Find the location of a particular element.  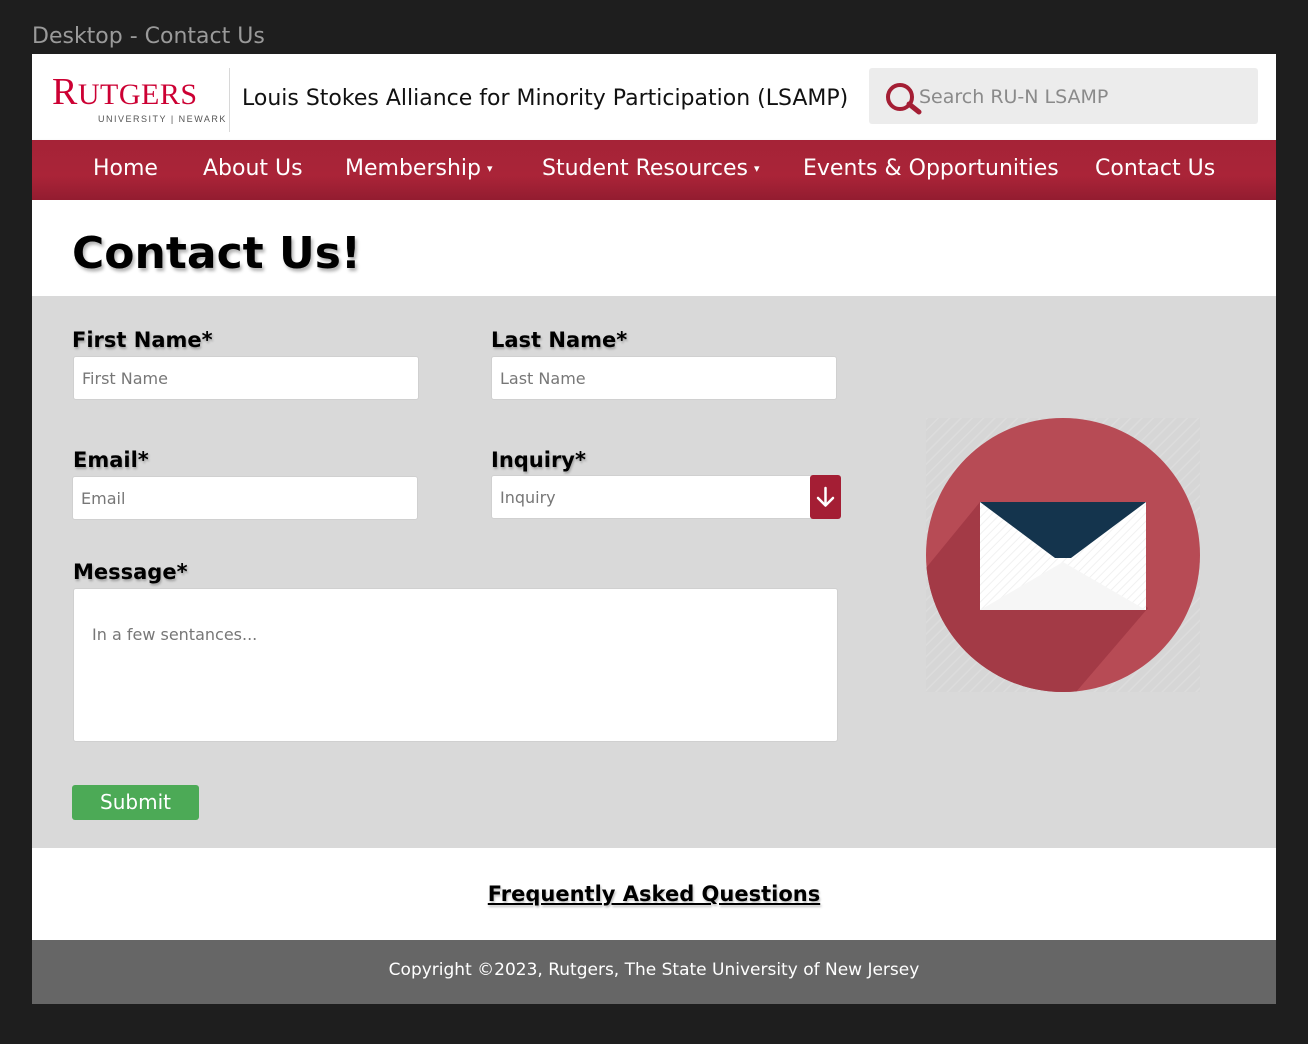

nav-label: Home is located at coordinates (125, 168).